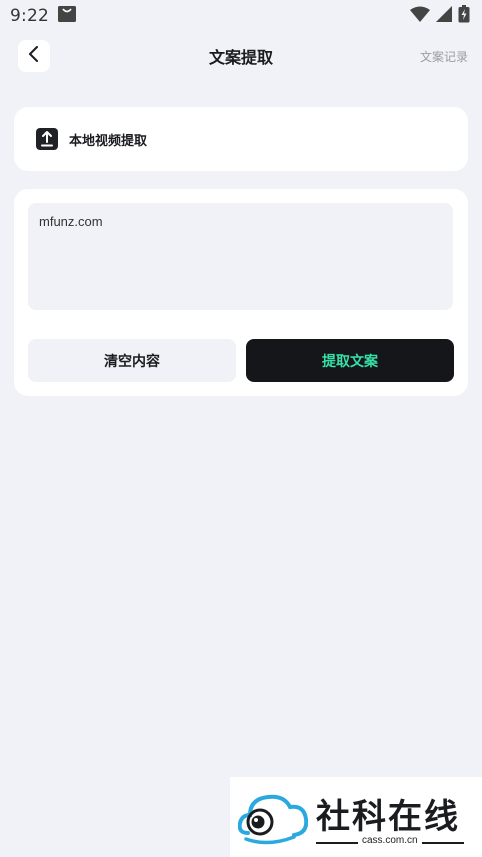  What do you see at coordinates (350, 360) in the screenshot?
I see `extract-copy-button: 提取文案` at bounding box center [350, 360].